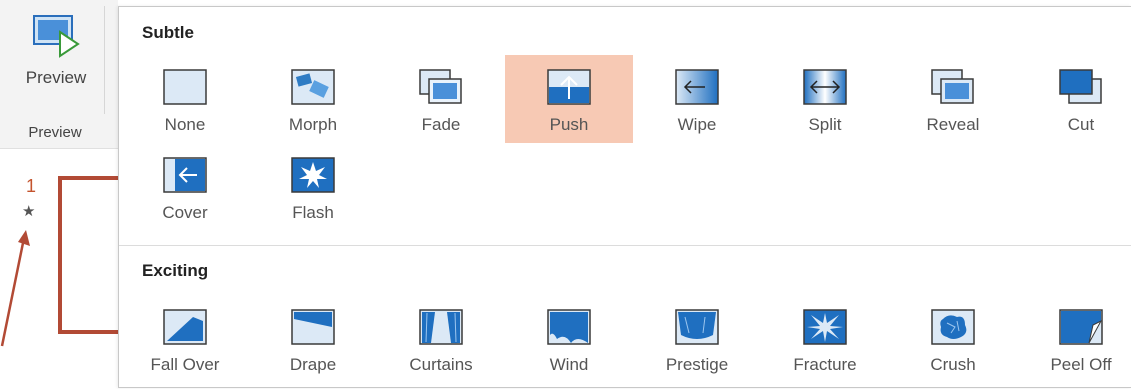 The image size is (1131, 389). Describe the element at coordinates (441, 87) in the screenshot. I see `fade-transition-icon` at that location.